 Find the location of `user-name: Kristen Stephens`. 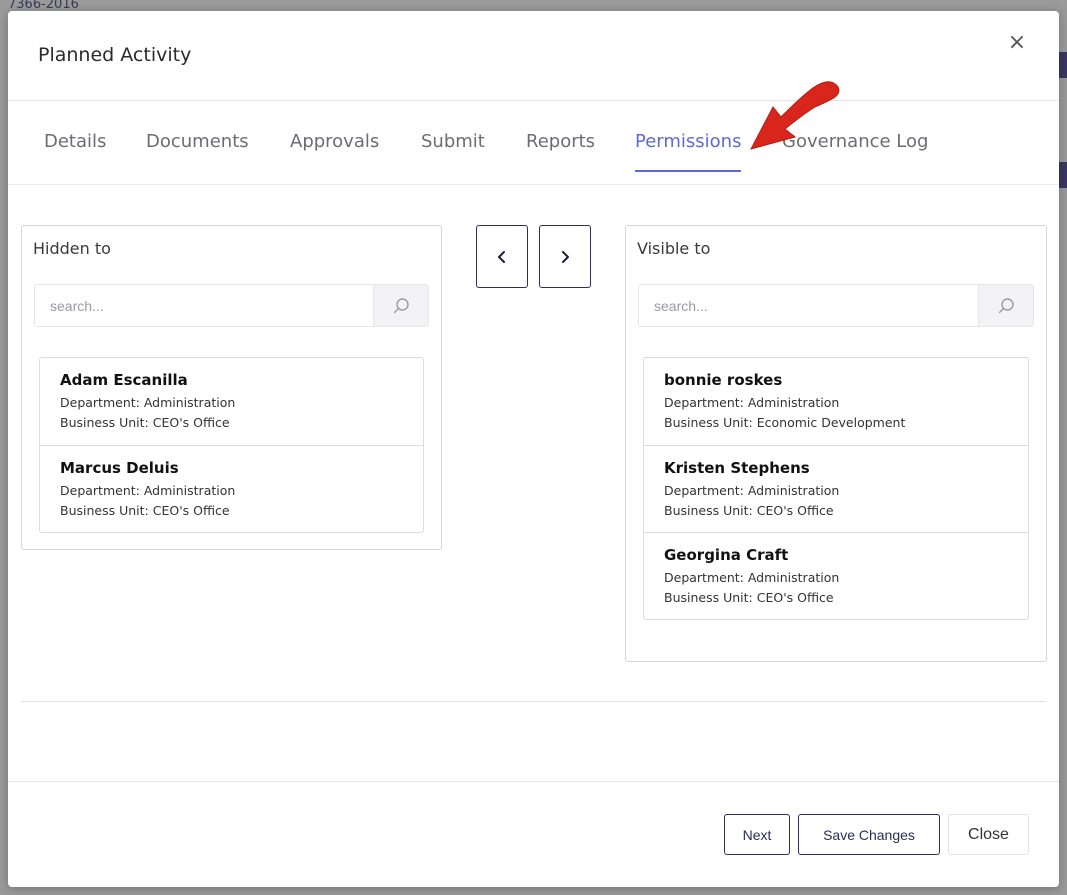

user-name: Kristen Stephens is located at coordinates (737, 468).